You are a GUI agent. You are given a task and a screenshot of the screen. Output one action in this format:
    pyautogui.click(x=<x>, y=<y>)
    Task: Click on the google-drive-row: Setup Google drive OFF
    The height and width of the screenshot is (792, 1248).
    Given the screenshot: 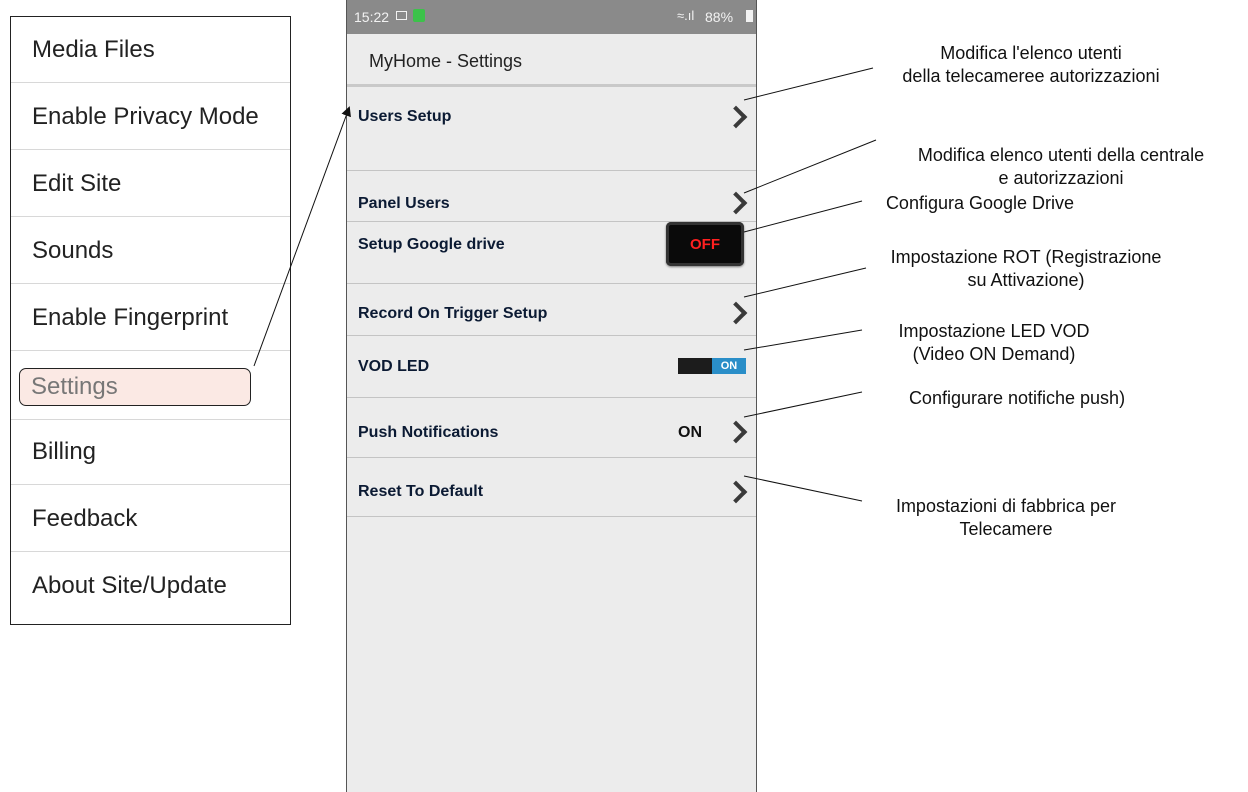 What is the action you would take?
    pyautogui.click(x=551, y=253)
    